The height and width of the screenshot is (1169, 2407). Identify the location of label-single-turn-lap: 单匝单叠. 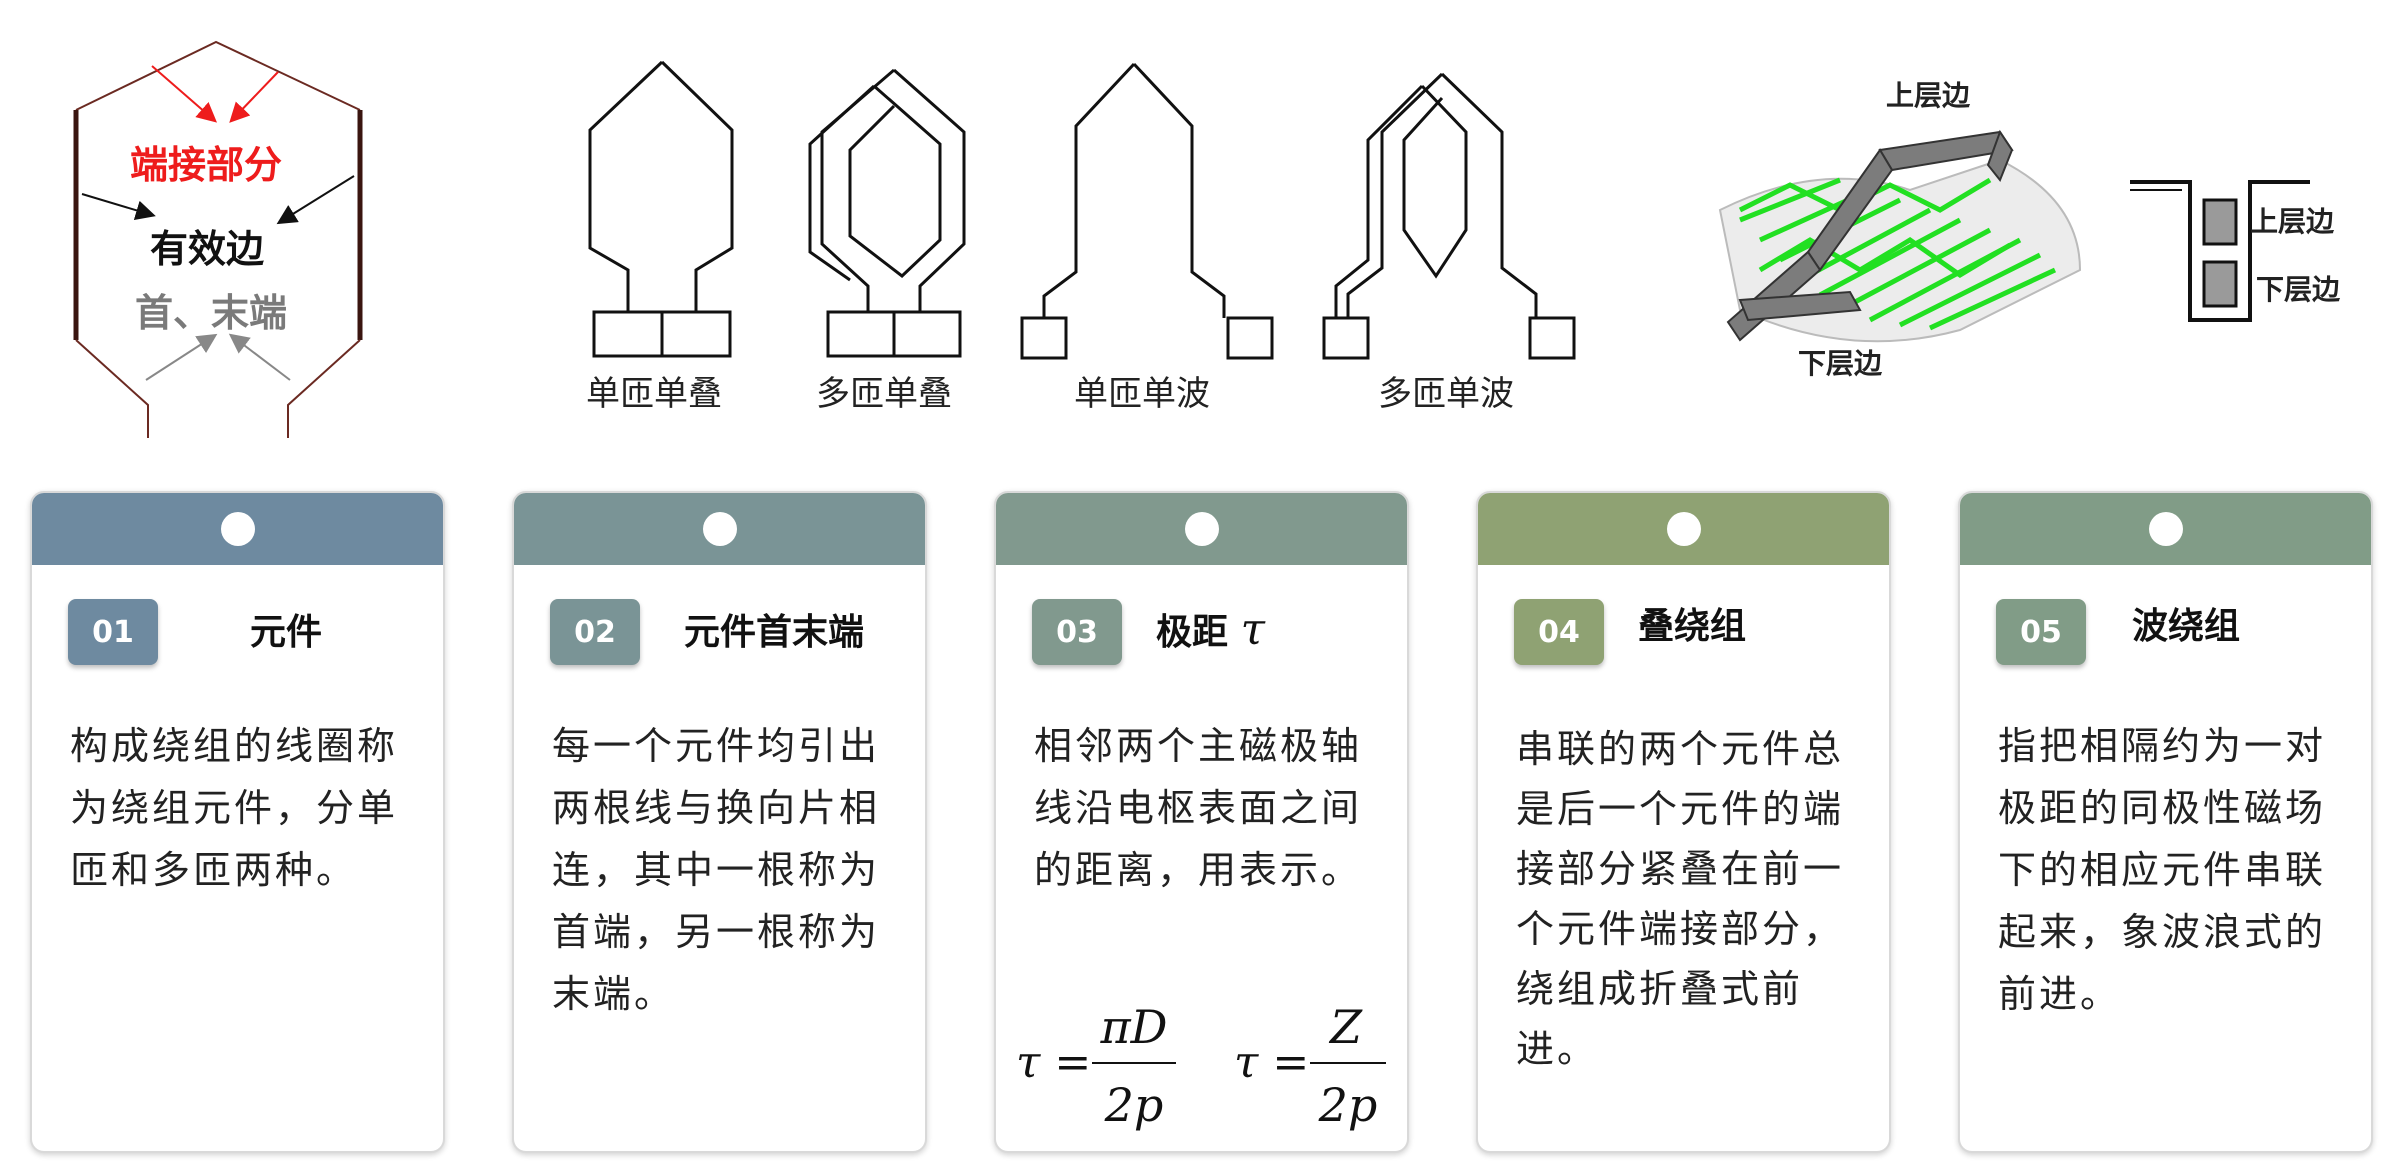
(654, 394).